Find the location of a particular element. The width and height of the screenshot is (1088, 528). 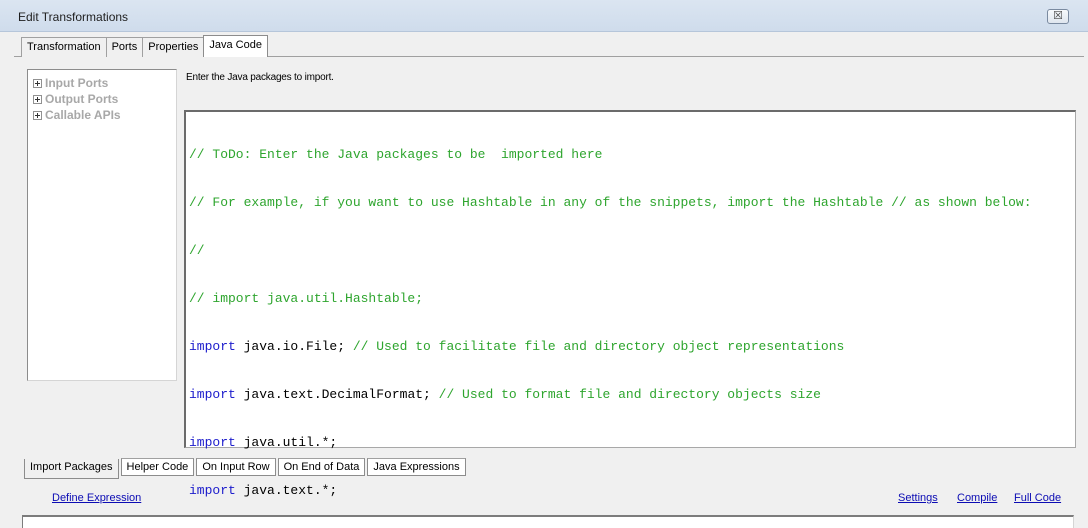

description-text: Enter the Java packages to import. is located at coordinates (260, 77).